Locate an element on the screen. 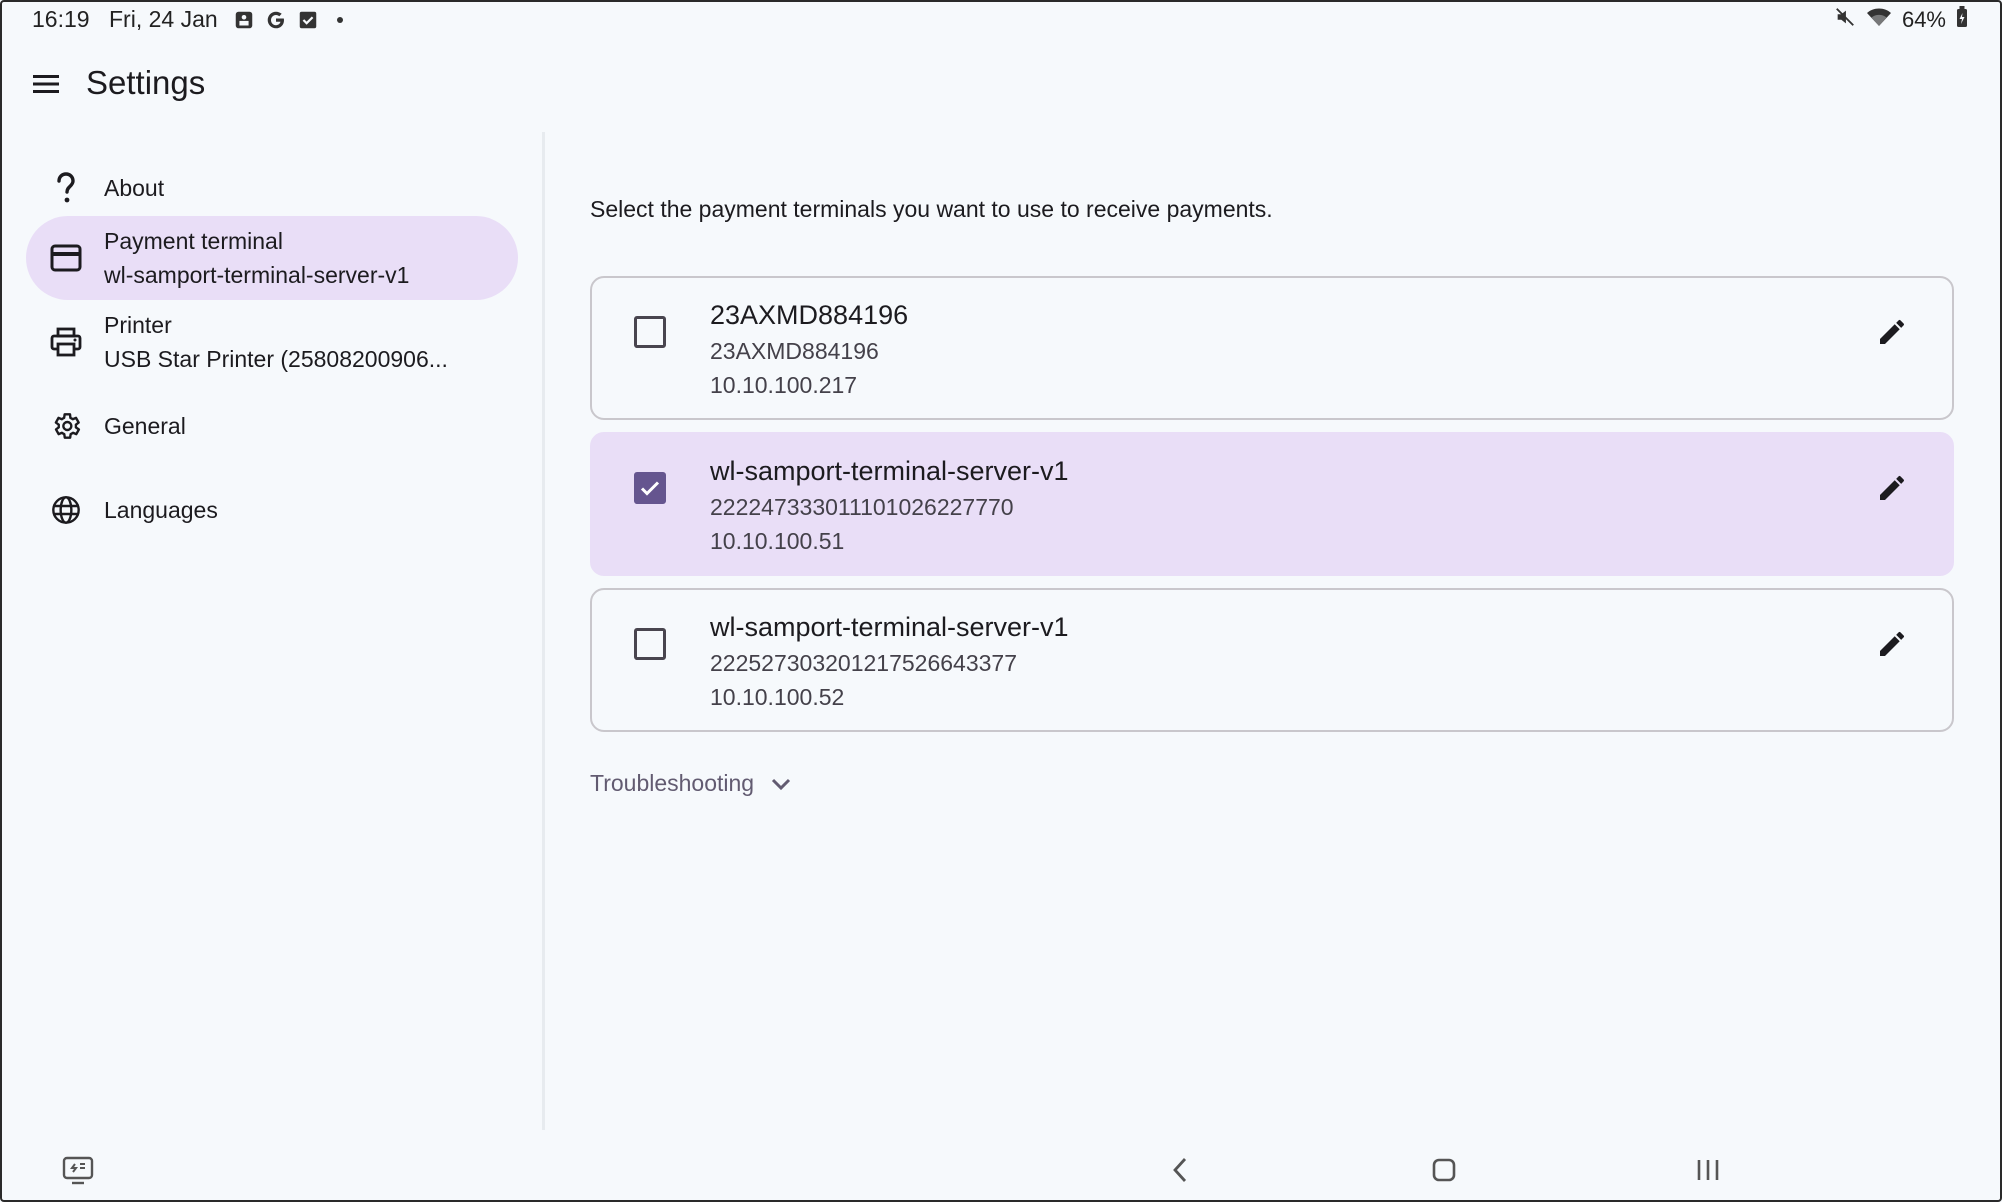 The height and width of the screenshot is (1202, 2002). status-date: Fri, 24 Jan is located at coordinates (163, 19).